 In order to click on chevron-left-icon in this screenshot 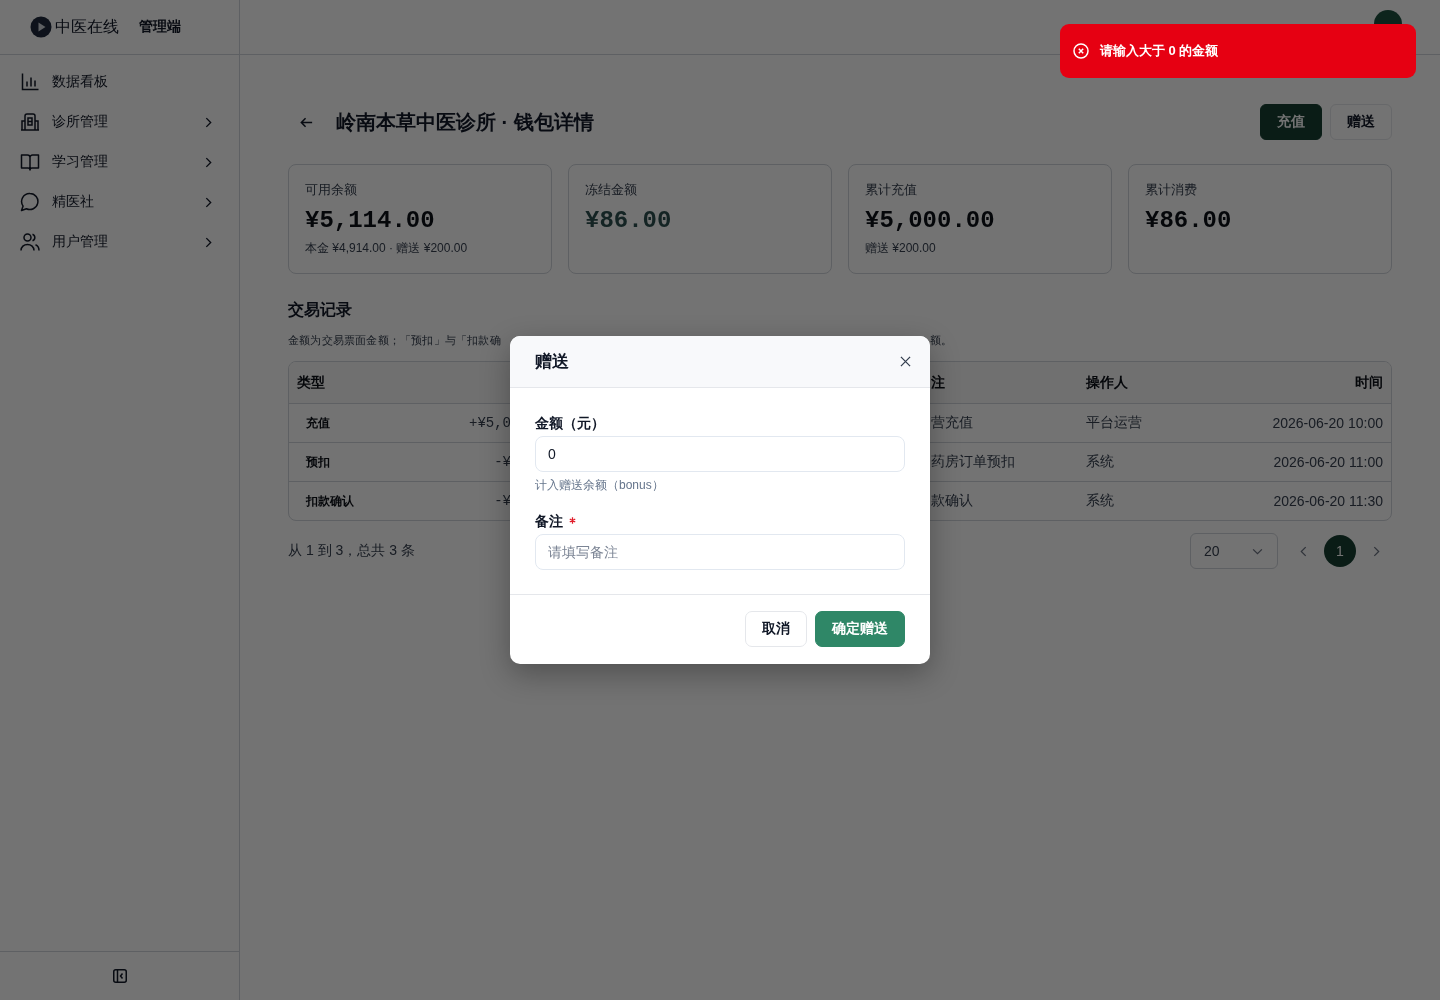, I will do `click(1303, 551)`.